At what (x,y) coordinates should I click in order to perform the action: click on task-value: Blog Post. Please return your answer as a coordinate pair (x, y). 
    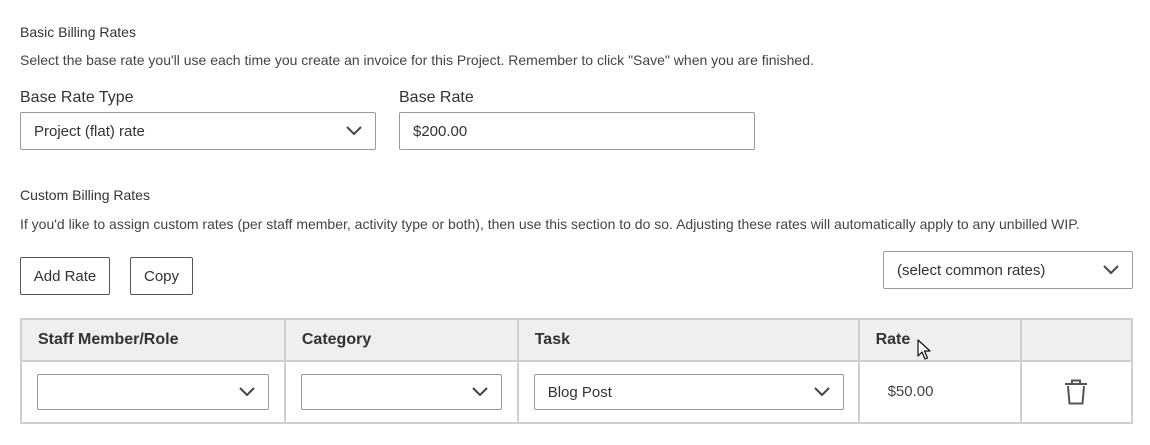
    Looking at the image, I should click on (579, 392).